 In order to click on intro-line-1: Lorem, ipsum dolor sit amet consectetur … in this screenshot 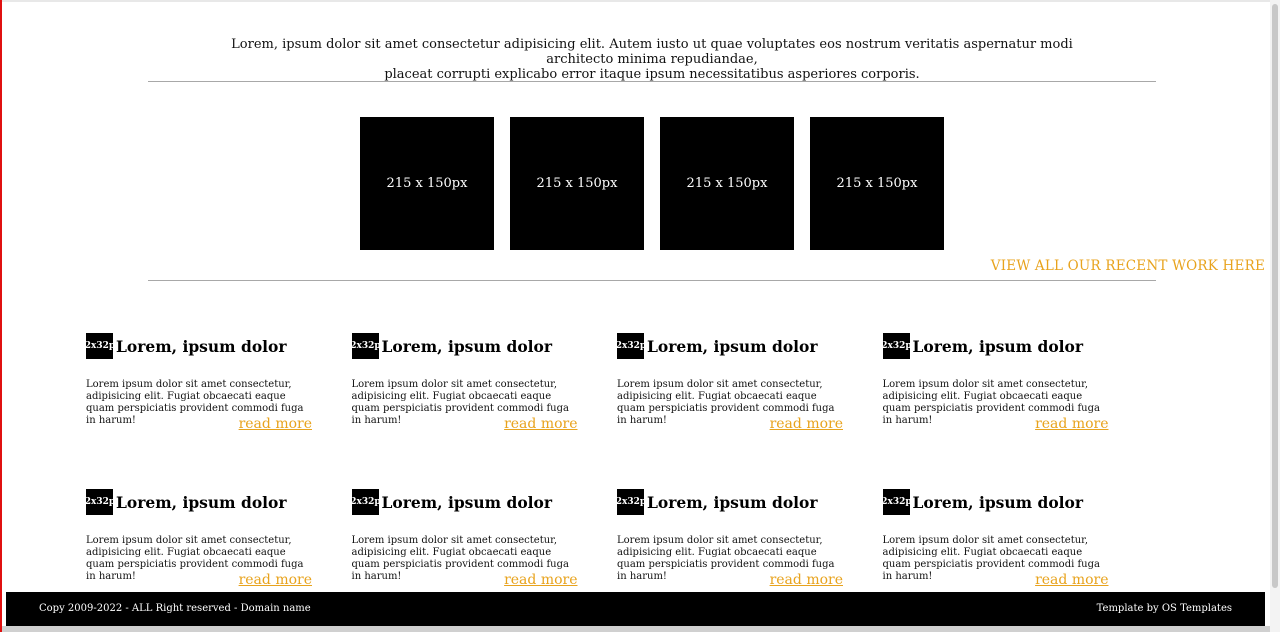, I will do `click(652, 52)`.